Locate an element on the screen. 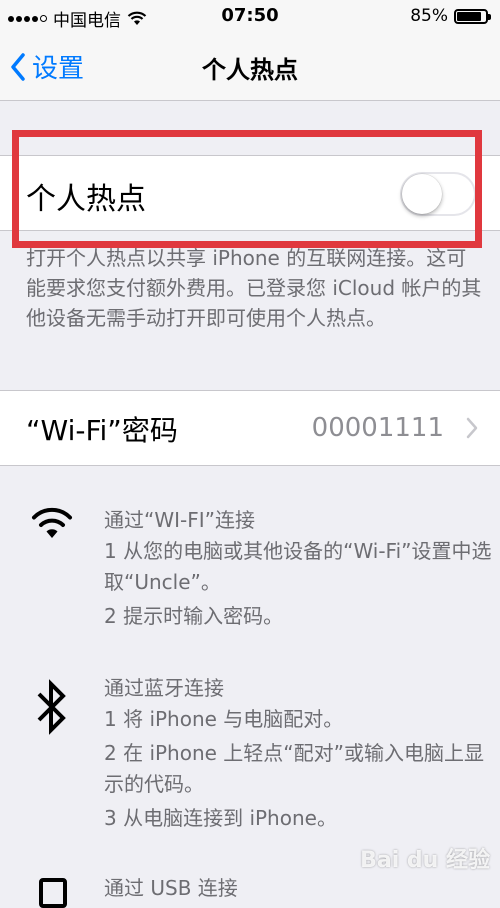 This screenshot has width=500, height=908. wifi-password-cell: “Wi-Fi”密码 00001111 is located at coordinates (250, 428).